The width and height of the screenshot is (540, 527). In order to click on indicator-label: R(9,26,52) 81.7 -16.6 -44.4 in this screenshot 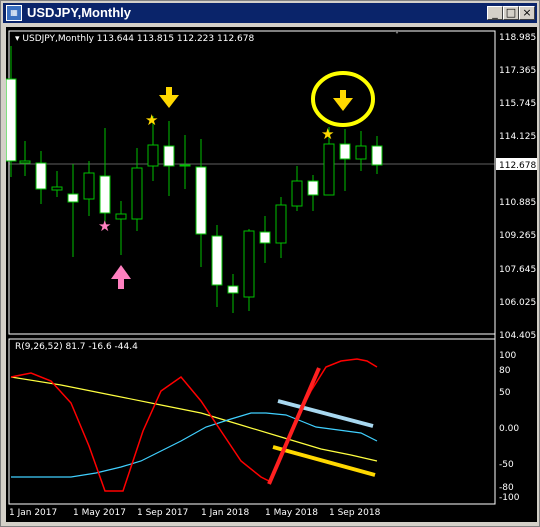, I will do `click(76, 347)`.